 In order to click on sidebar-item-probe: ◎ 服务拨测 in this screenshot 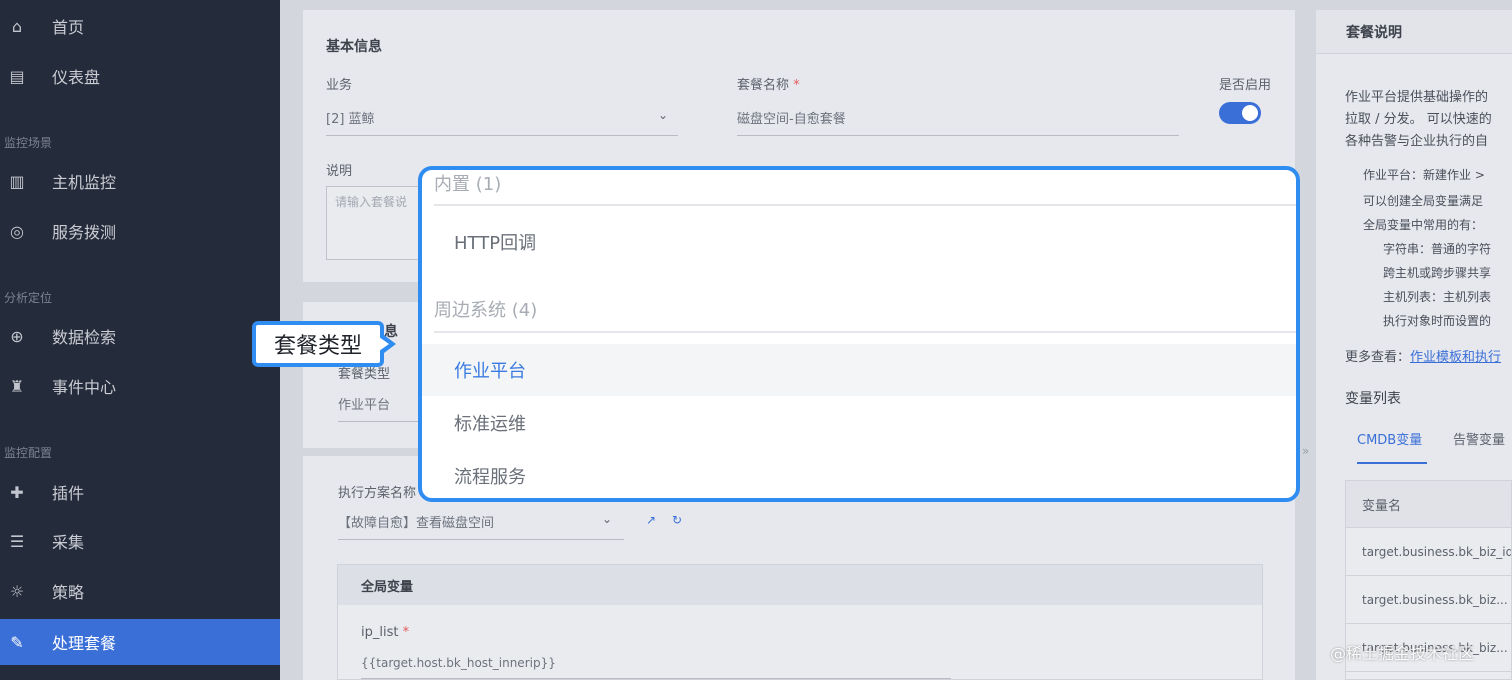, I will do `click(140, 231)`.